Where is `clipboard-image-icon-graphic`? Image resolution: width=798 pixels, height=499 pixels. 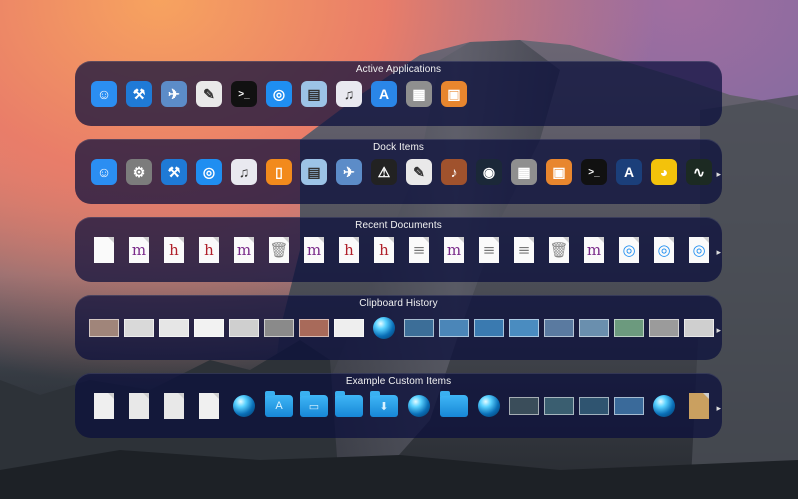 clipboard-image-icon-graphic is located at coordinates (664, 328).